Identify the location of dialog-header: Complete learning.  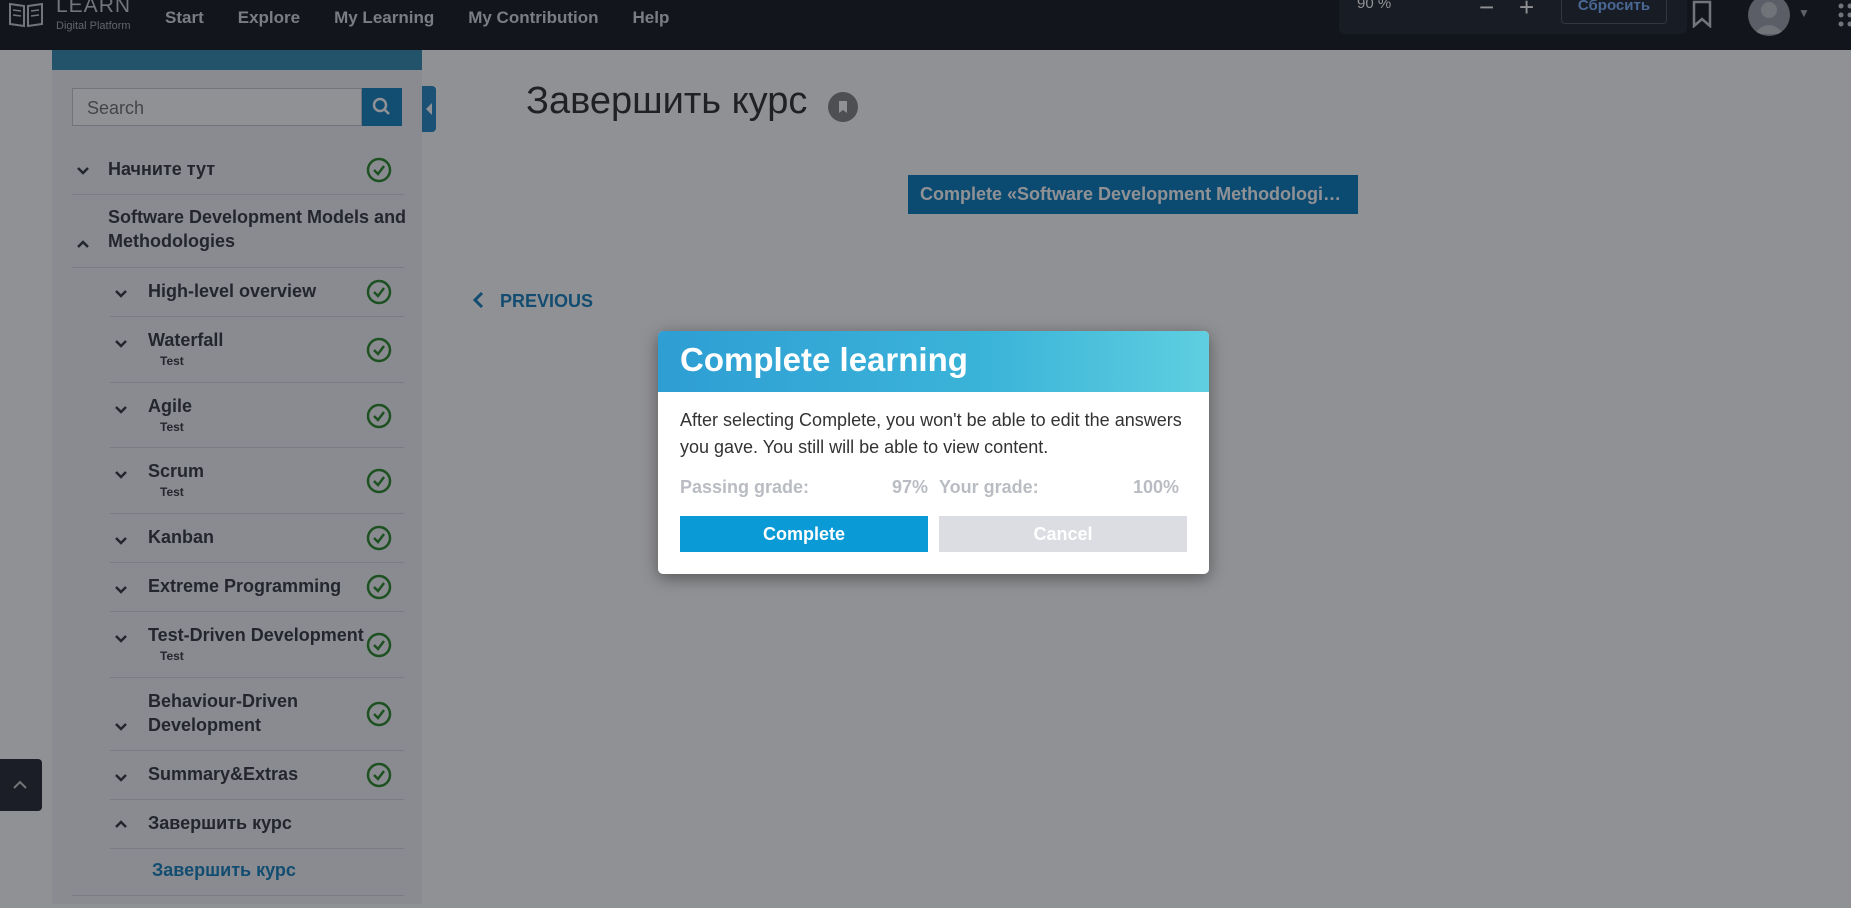
(933, 361).